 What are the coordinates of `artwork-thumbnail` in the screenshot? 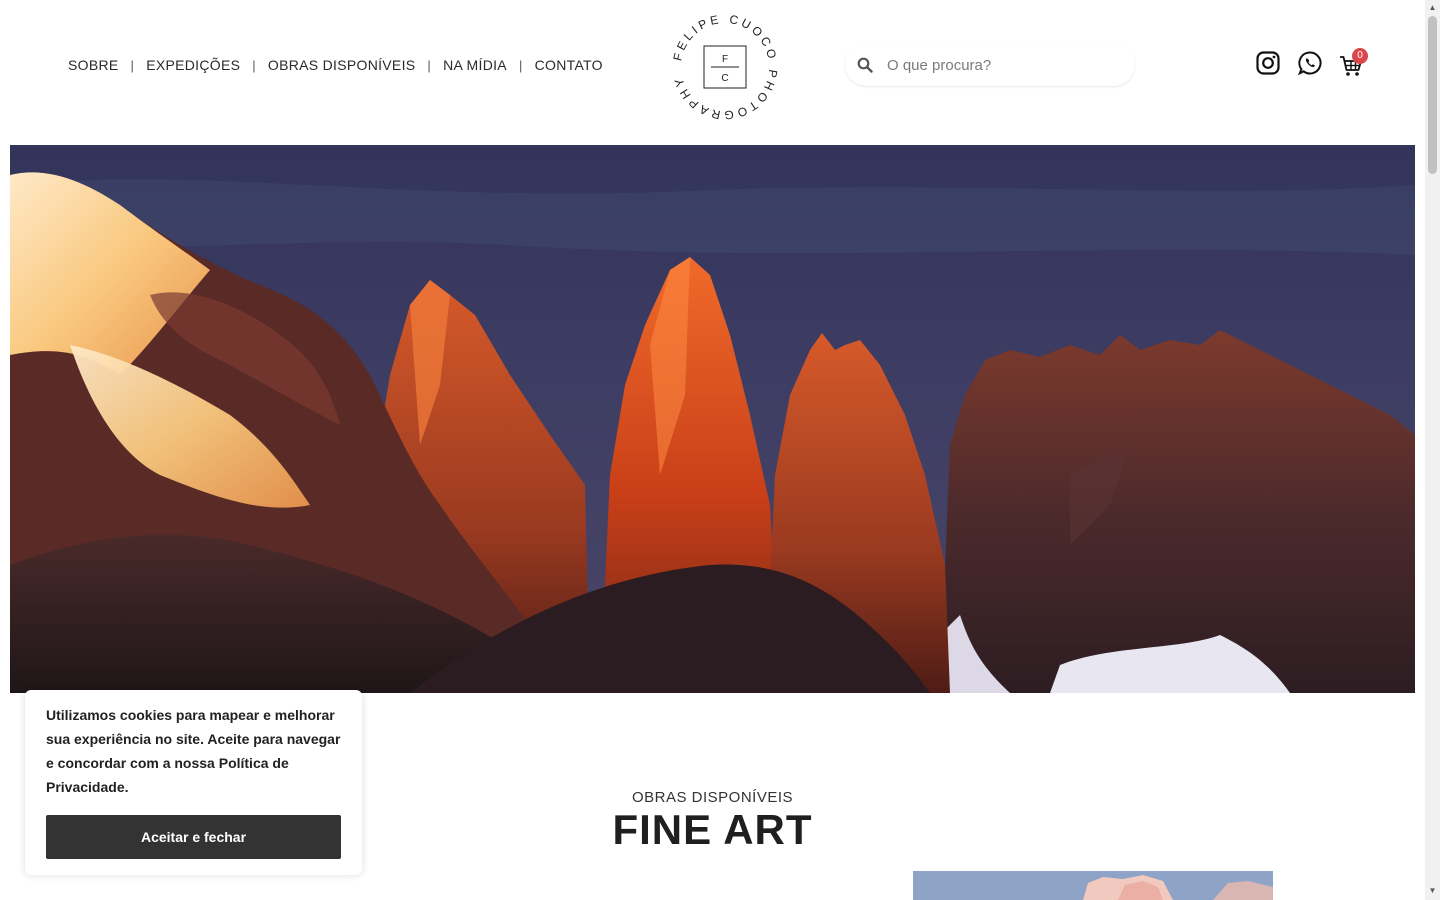 It's located at (1093, 885).